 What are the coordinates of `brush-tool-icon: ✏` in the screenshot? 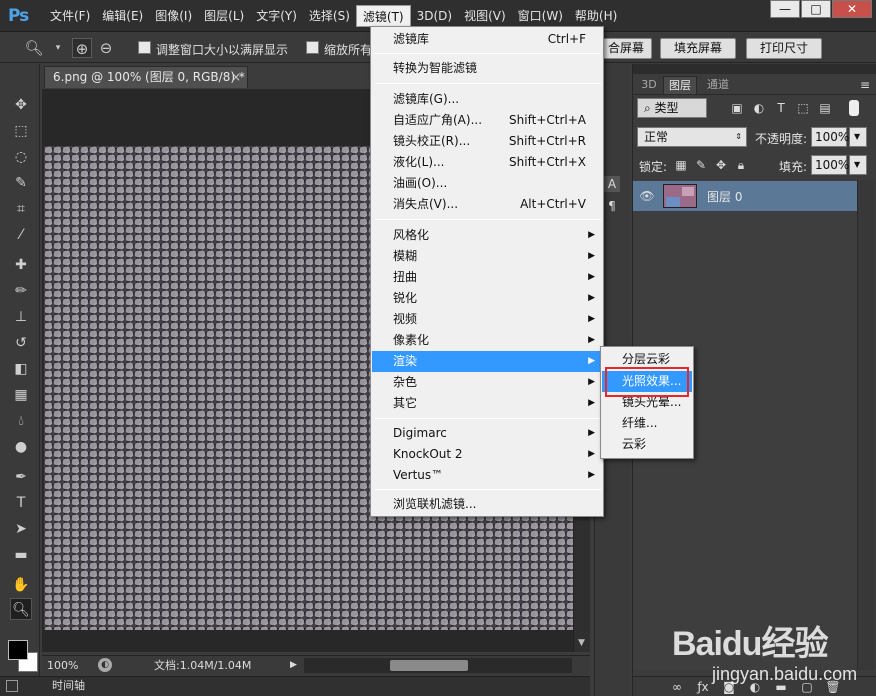 It's located at (21, 291).